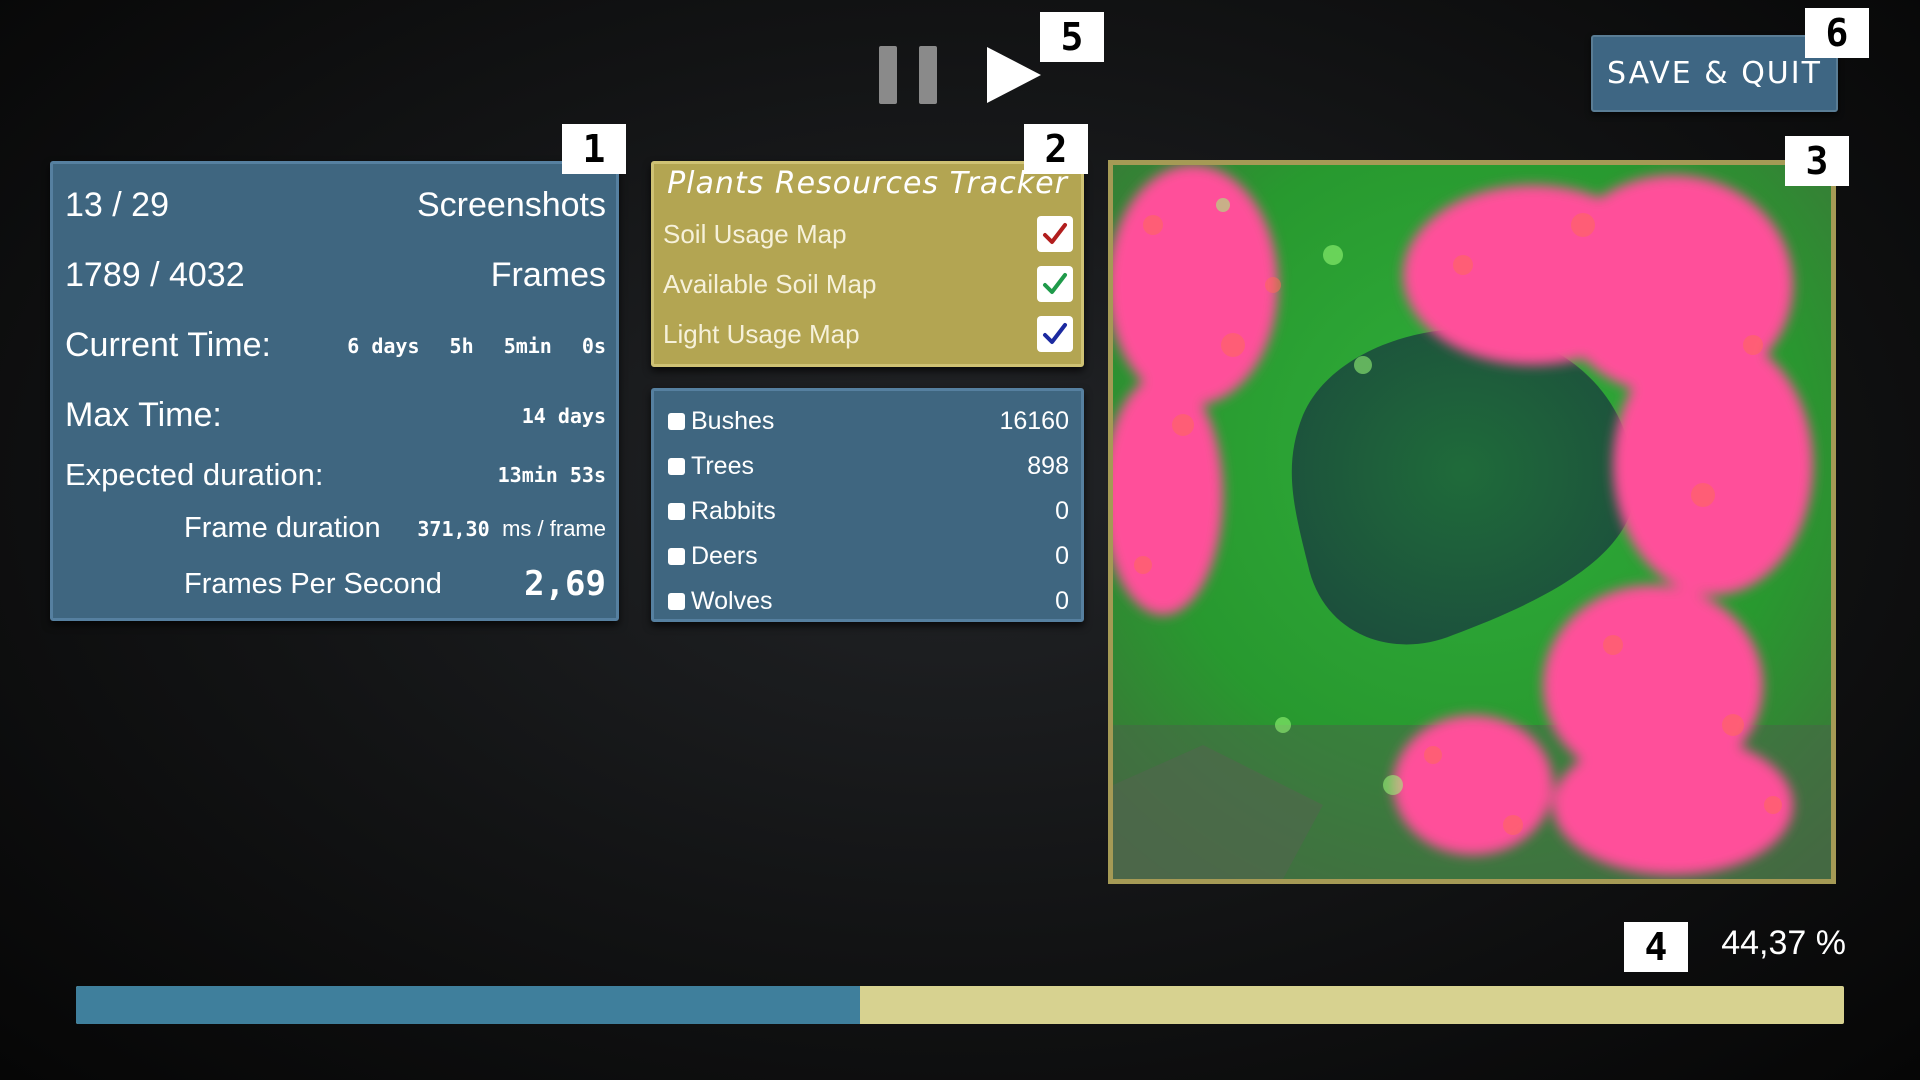 The height and width of the screenshot is (1080, 1920). Describe the element at coordinates (453, 528) in the screenshot. I see `frame-duration-value: 371,30` at that location.